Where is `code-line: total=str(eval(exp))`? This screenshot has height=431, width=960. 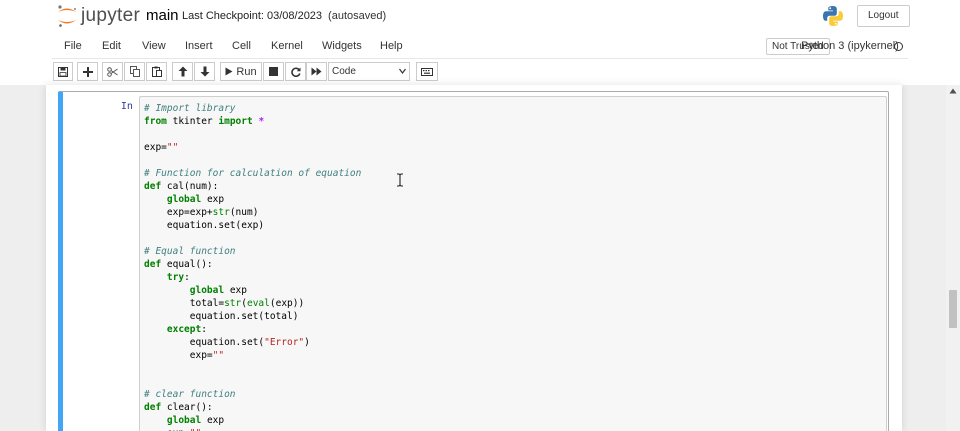 code-line: total=str(eval(exp)) is located at coordinates (224, 303).